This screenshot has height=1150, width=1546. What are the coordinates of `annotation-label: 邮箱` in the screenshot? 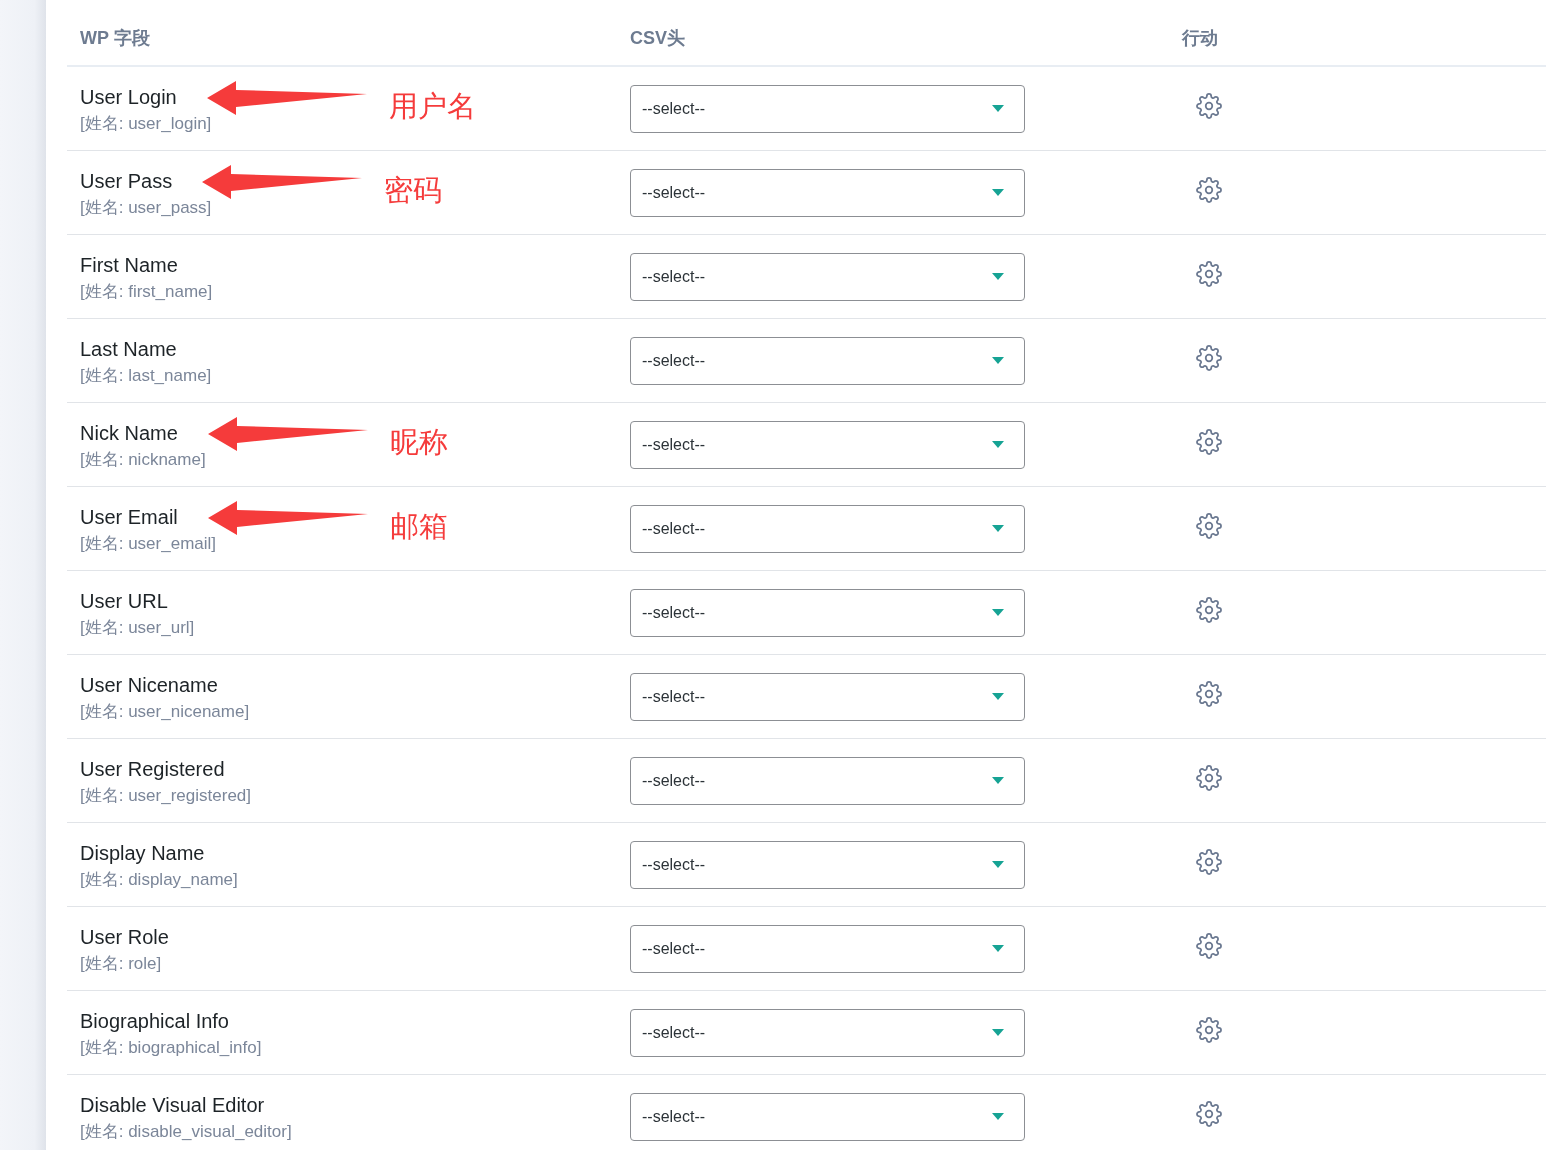 It's located at (418, 525).